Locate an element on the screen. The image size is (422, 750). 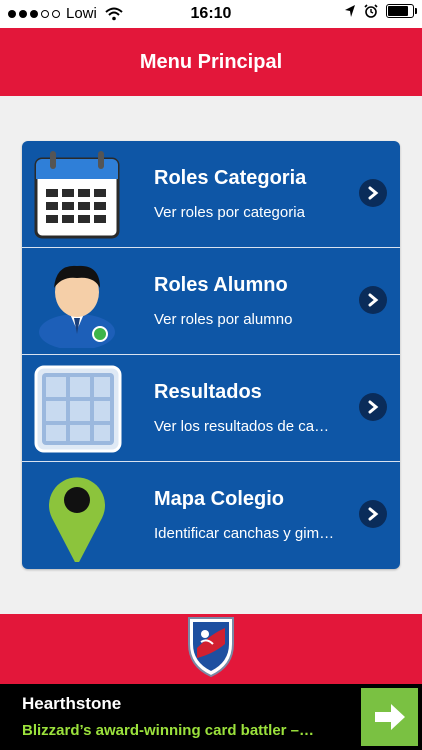
ad-title: Hearthstone is located at coordinates (72, 703).